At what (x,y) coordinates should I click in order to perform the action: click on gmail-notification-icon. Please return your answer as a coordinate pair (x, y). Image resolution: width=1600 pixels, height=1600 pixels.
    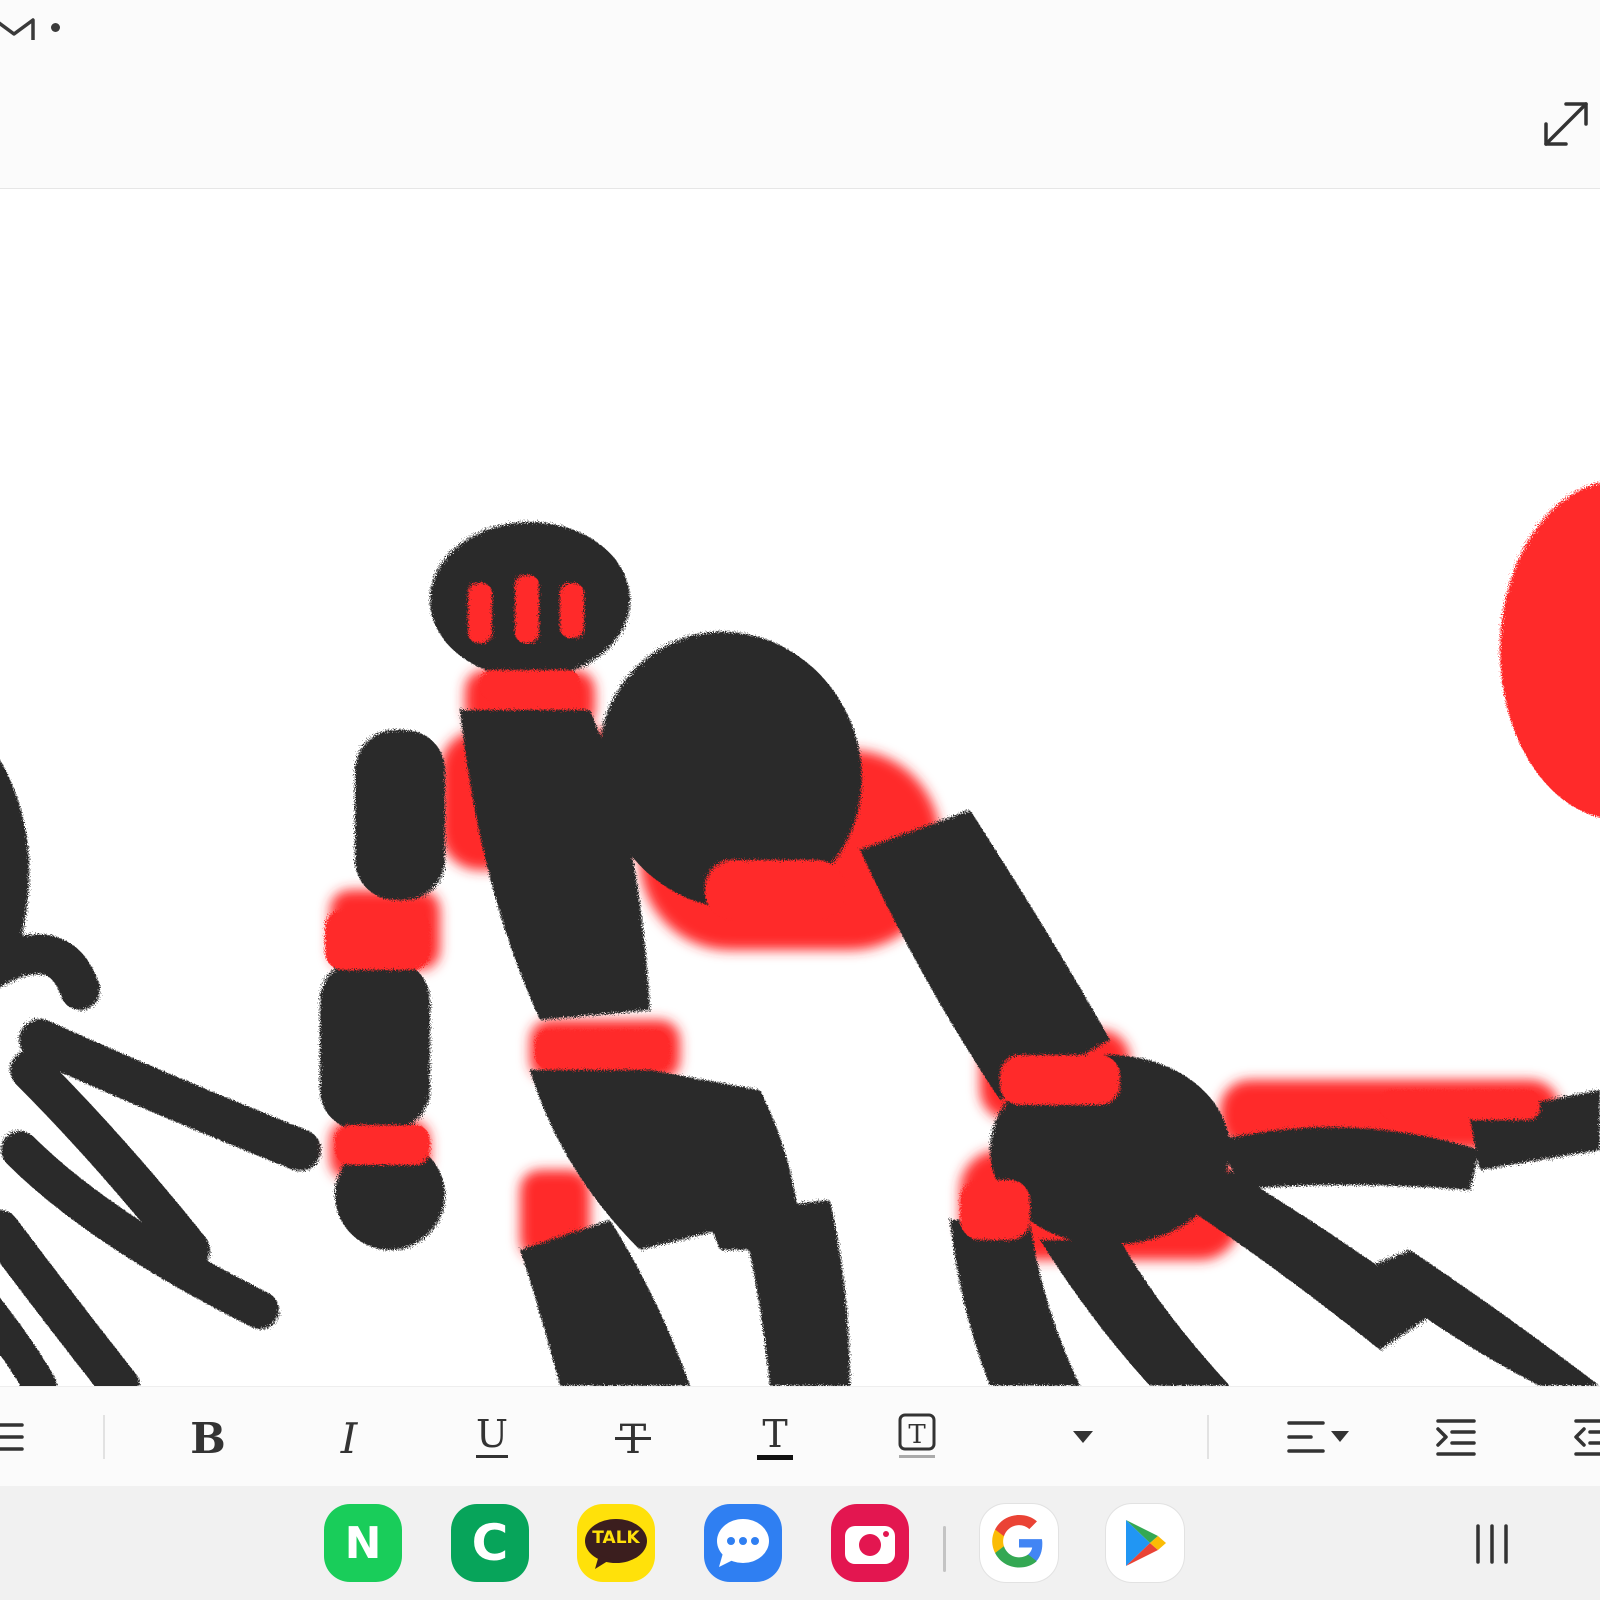
    Looking at the image, I should click on (17, 29).